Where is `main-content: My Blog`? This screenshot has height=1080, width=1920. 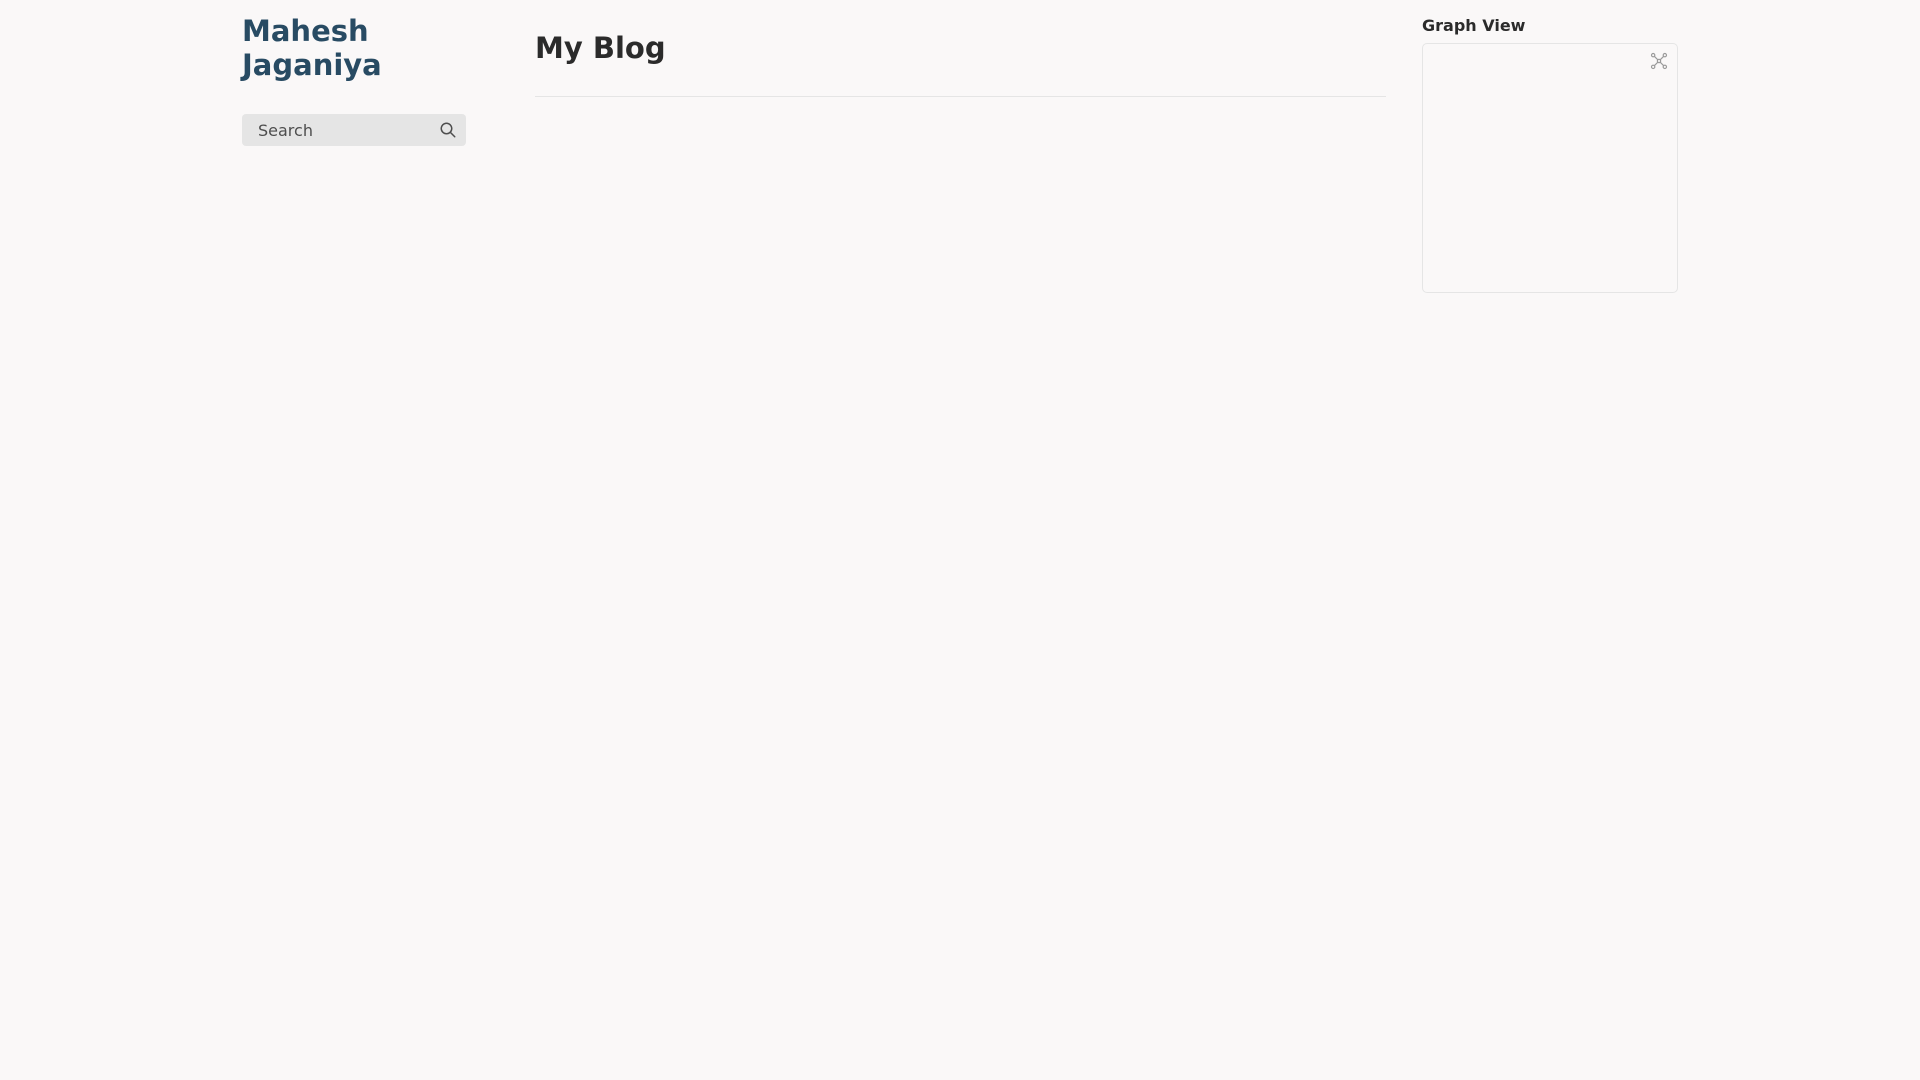 main-content: My Blog is located at coordinates (960, 48).